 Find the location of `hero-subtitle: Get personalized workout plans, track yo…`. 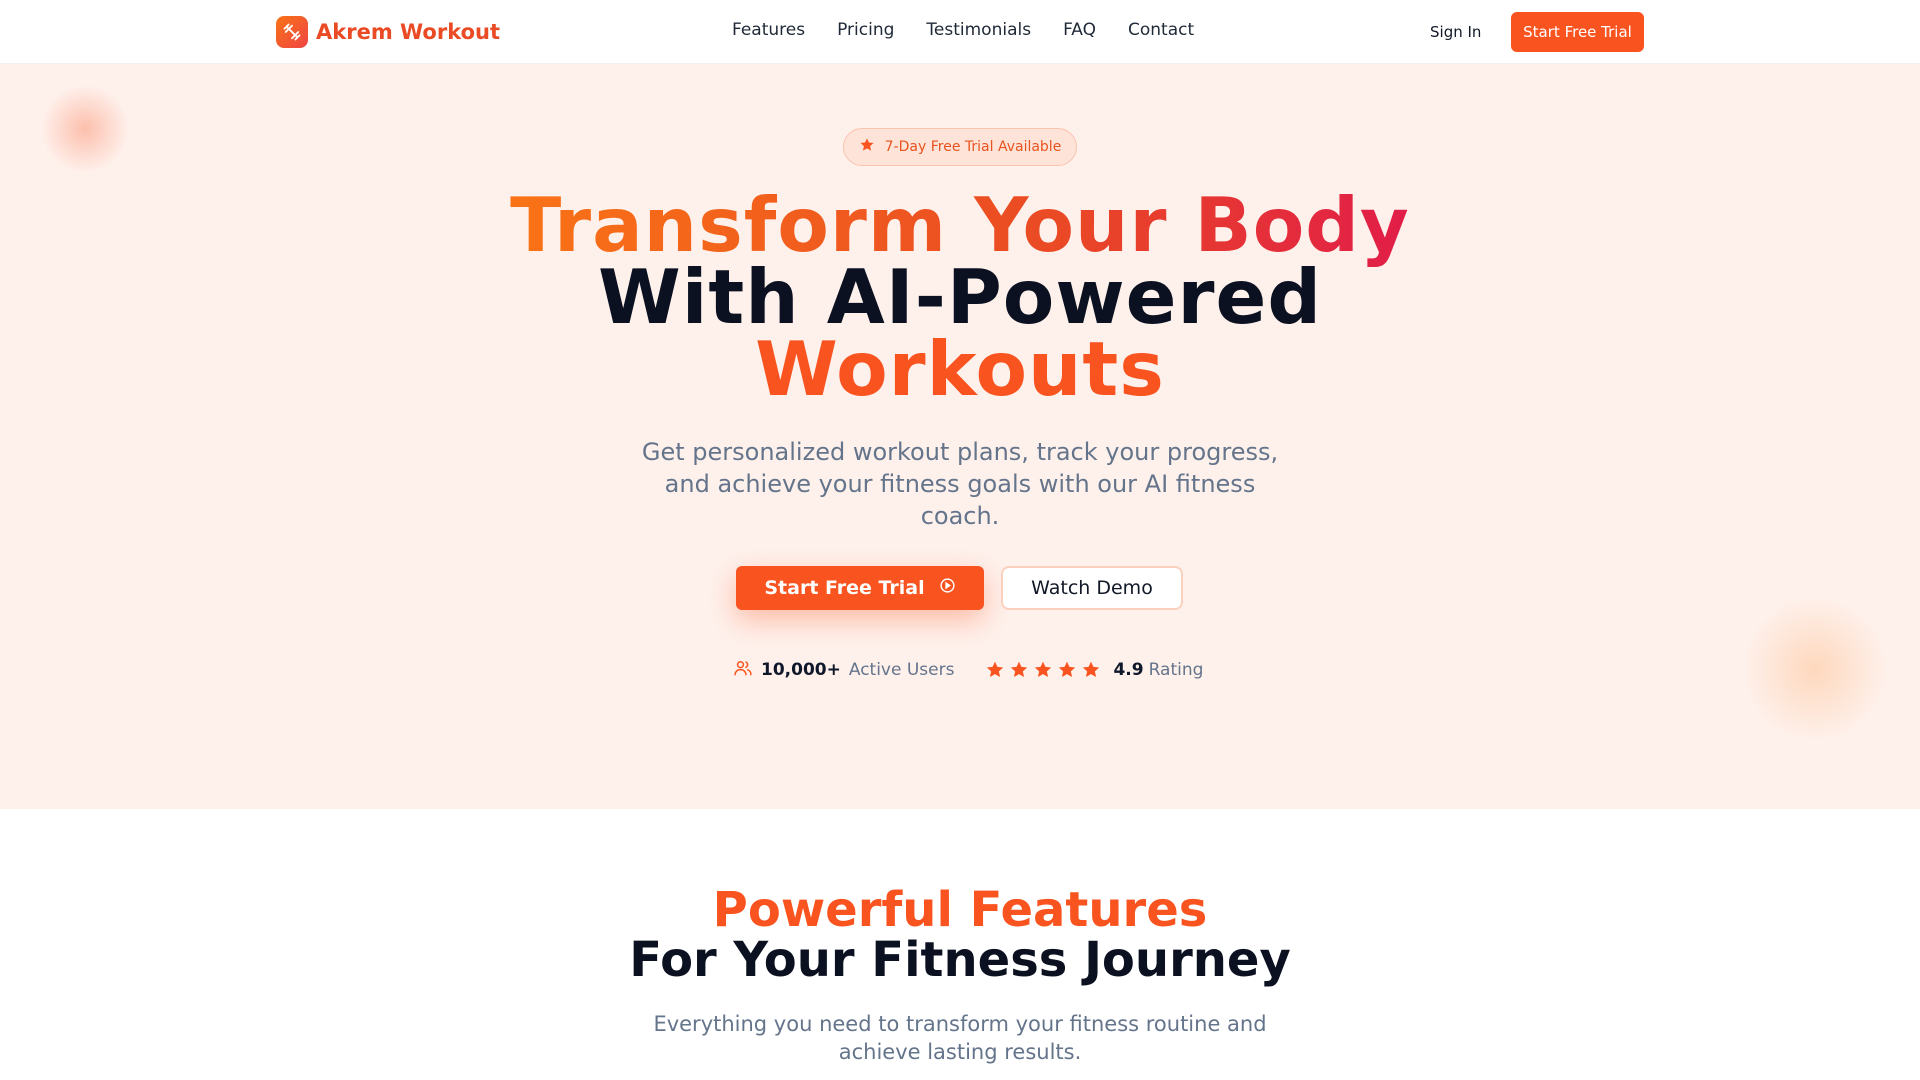

hero-subtitle: Get personalized workout plans, track yo… is located at coordinates (960, 484).